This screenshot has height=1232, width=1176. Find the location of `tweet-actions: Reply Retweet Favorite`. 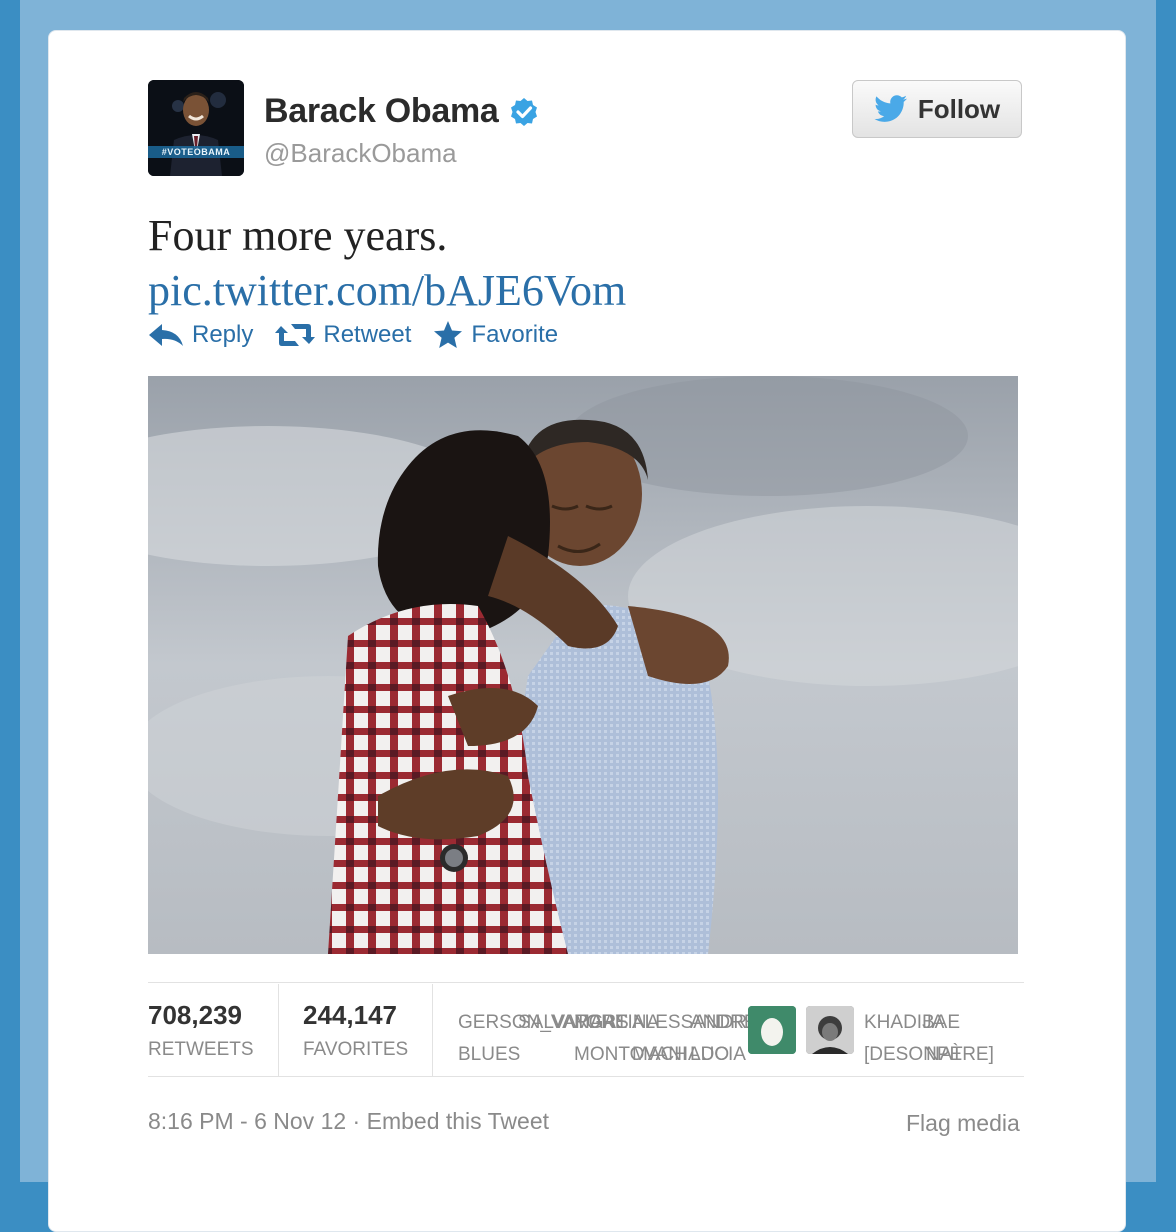

tweet-actions: Reply Retweet Favorite is located at coordinates (353, 335).